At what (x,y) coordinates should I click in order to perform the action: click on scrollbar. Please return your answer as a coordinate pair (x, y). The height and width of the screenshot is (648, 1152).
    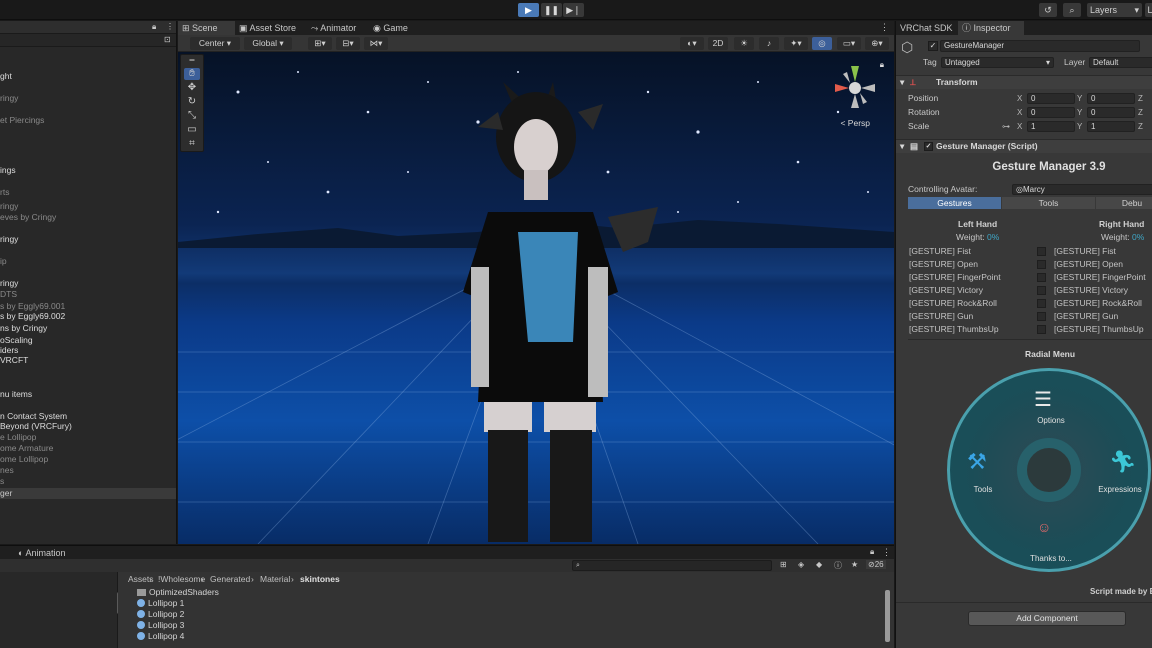
    Looking at the image, I should click on (887, 616).